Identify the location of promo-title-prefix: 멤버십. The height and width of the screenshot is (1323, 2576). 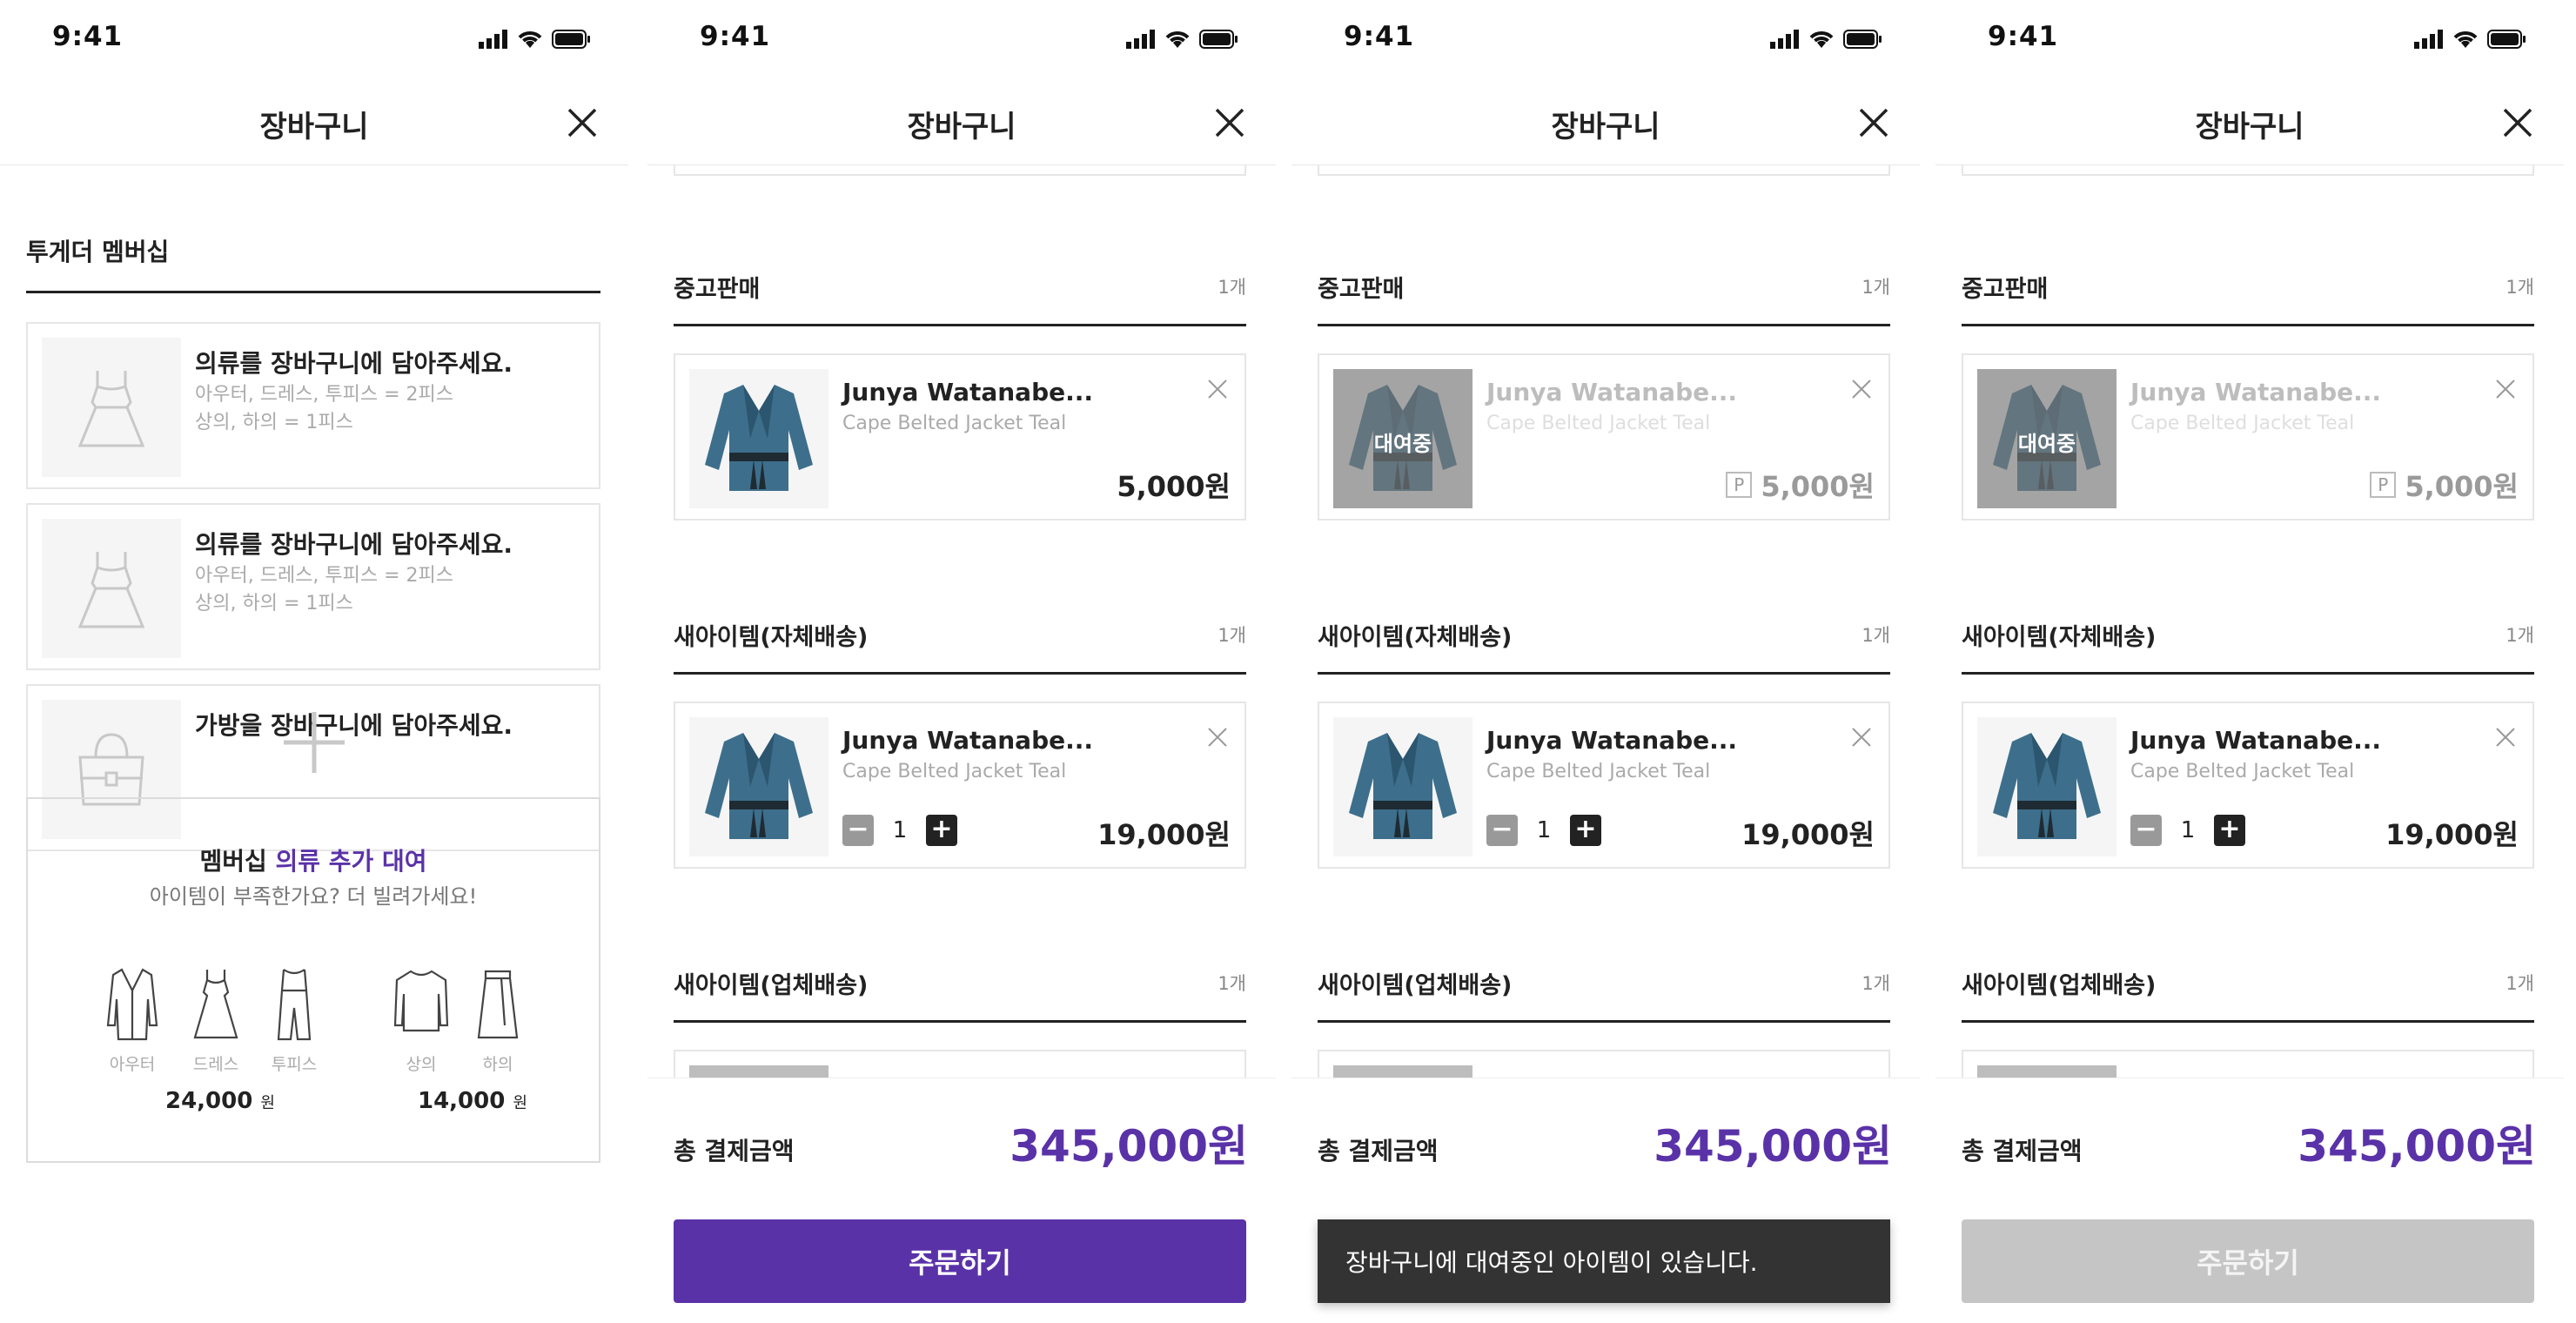
(237, 861).